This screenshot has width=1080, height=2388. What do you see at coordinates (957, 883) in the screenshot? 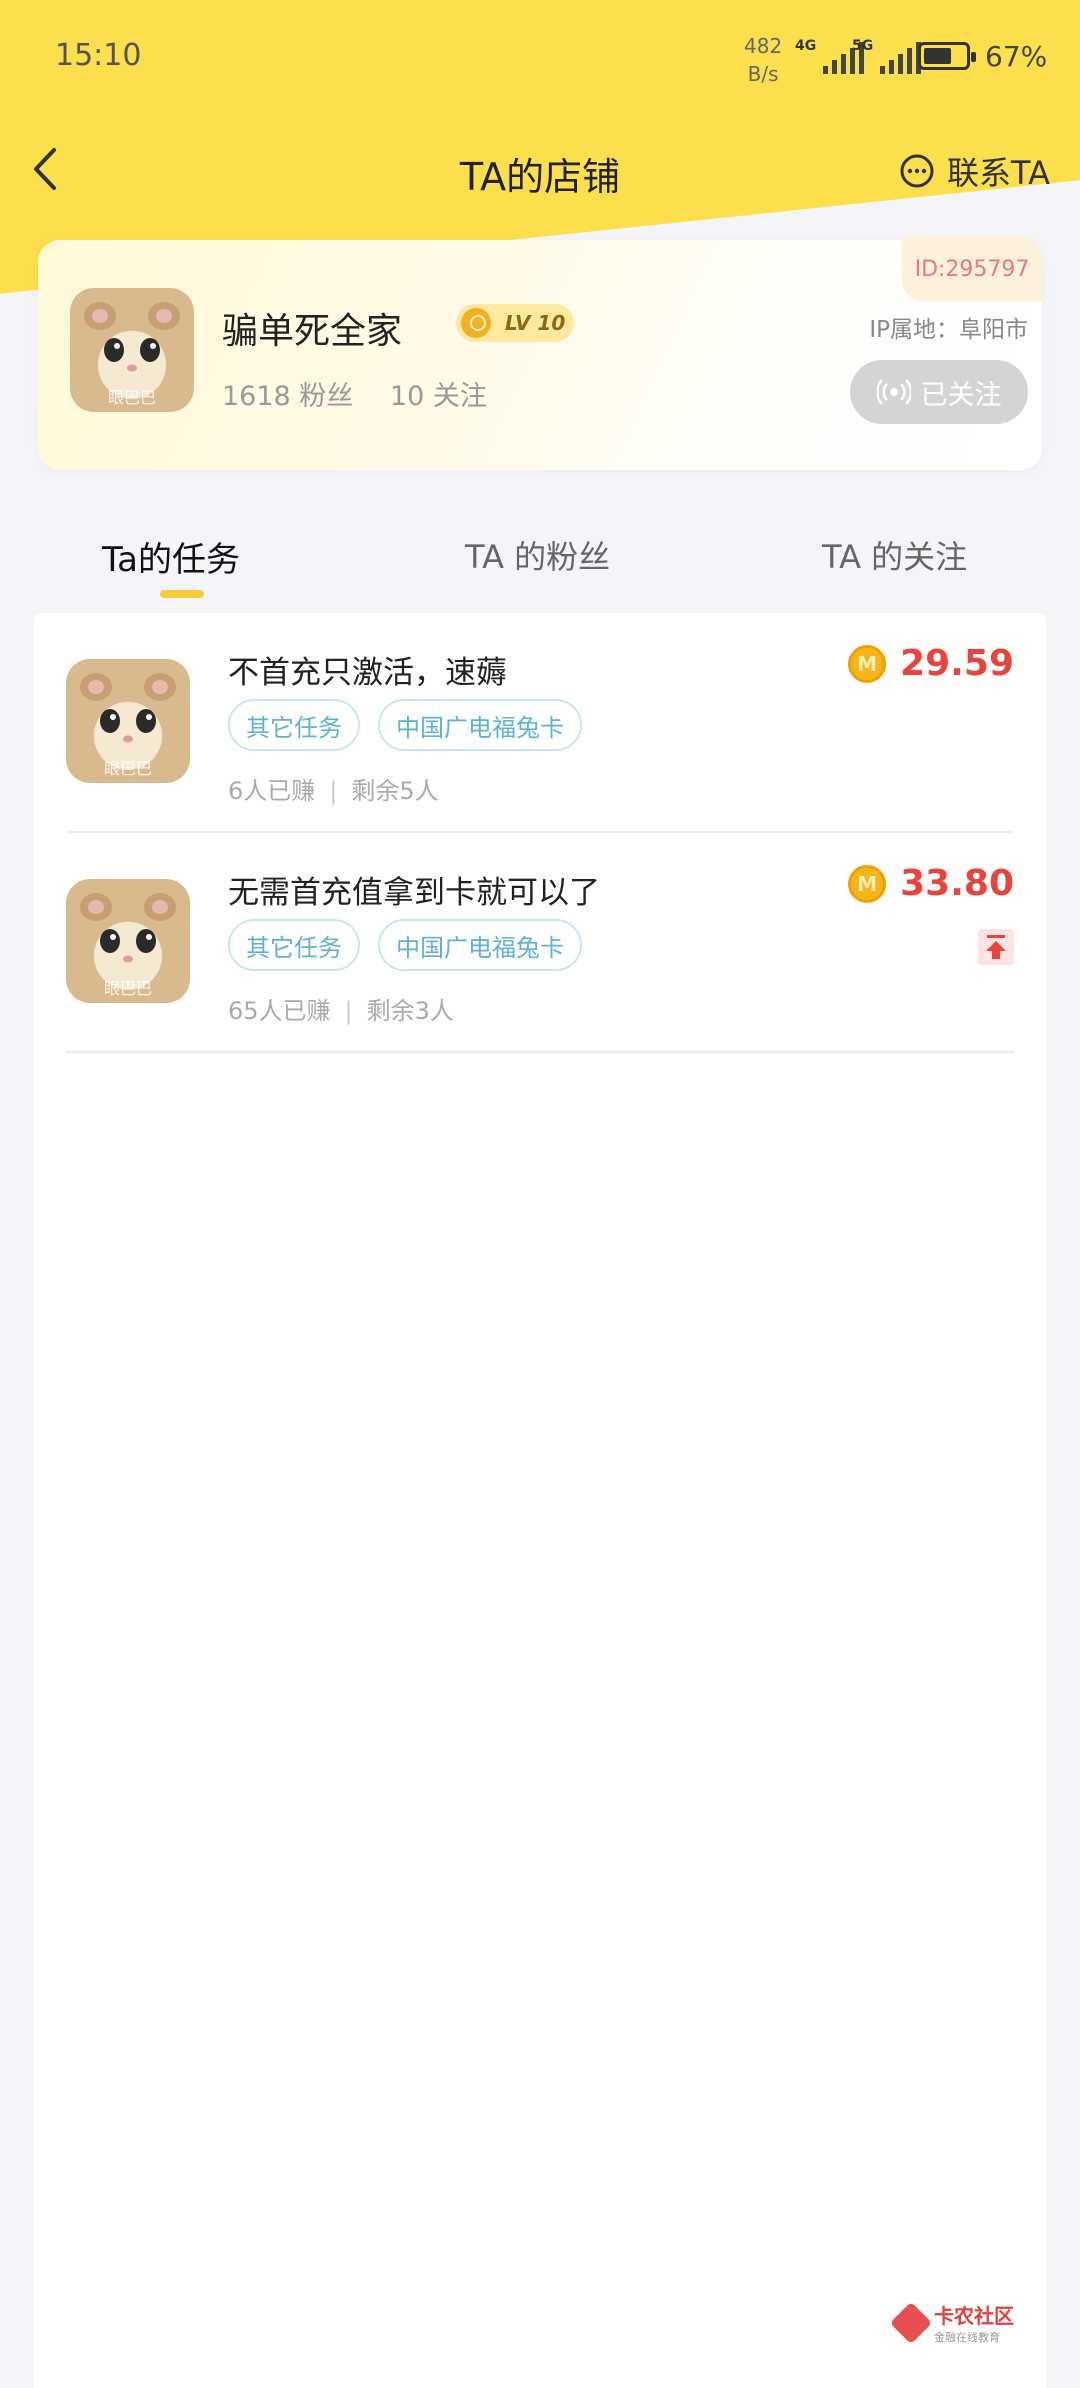
I see `task-amount: 33.80` at bounding box center [957, 883].